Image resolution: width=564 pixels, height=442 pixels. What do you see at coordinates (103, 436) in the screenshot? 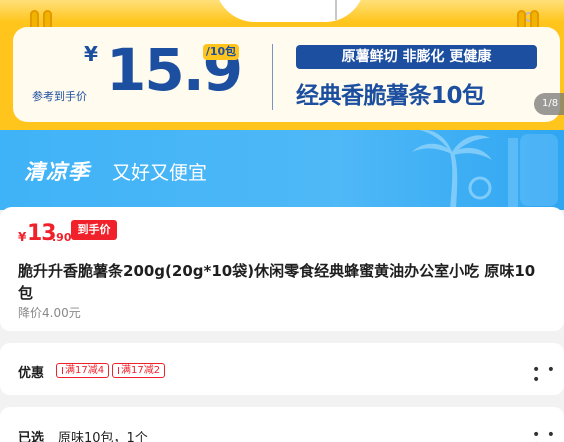
I see `selected-value: 原味10包，1个` at bounding box center [103, 436].